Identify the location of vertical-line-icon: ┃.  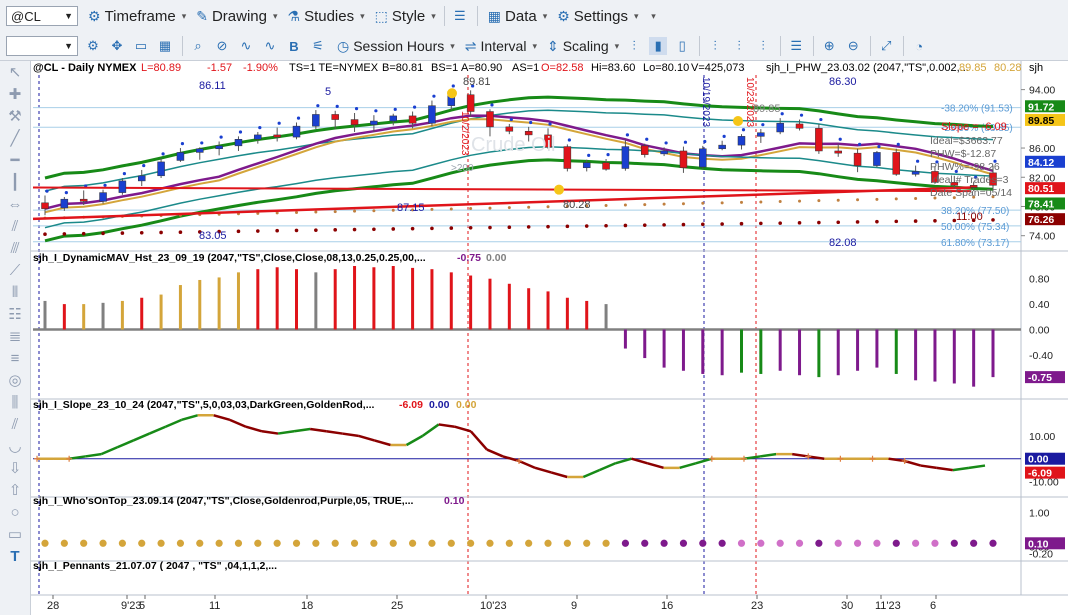
(15, 182).